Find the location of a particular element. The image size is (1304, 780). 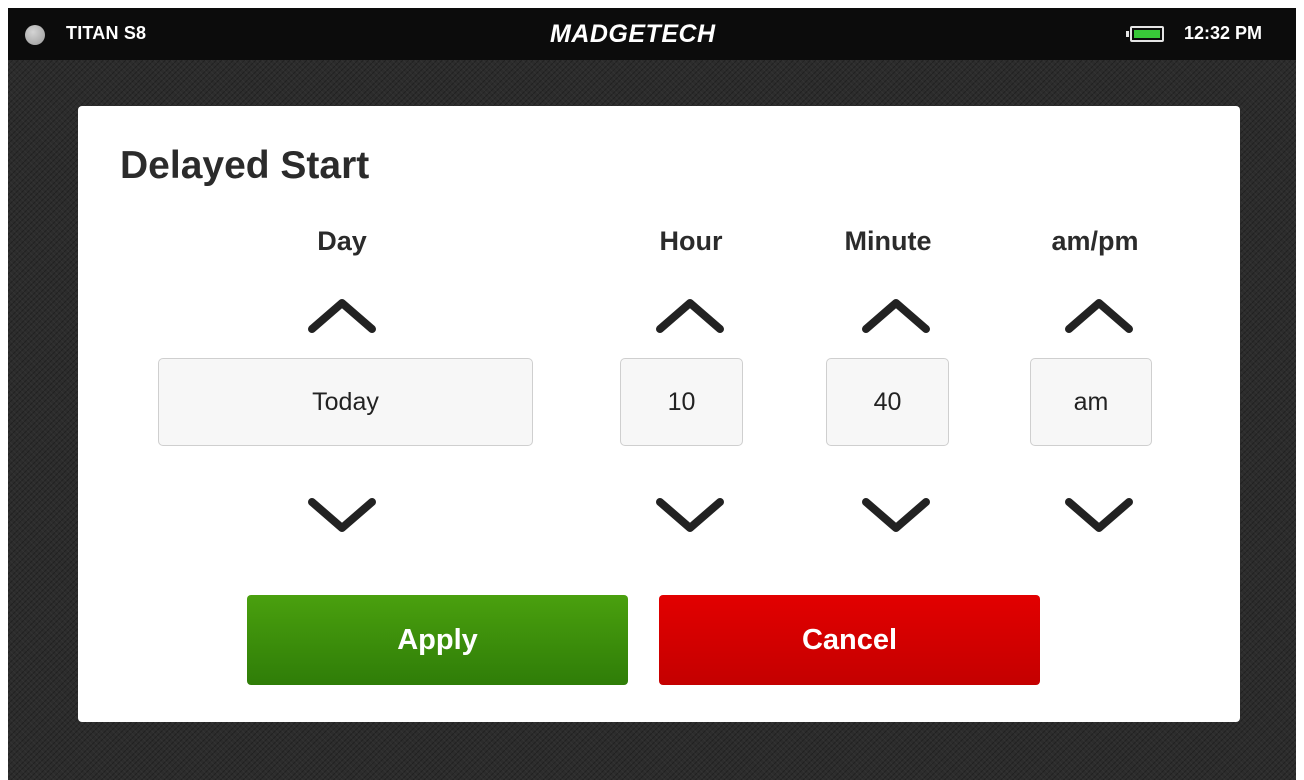

column-label-ampm: am/pm is located at coordinates (1095, 241).